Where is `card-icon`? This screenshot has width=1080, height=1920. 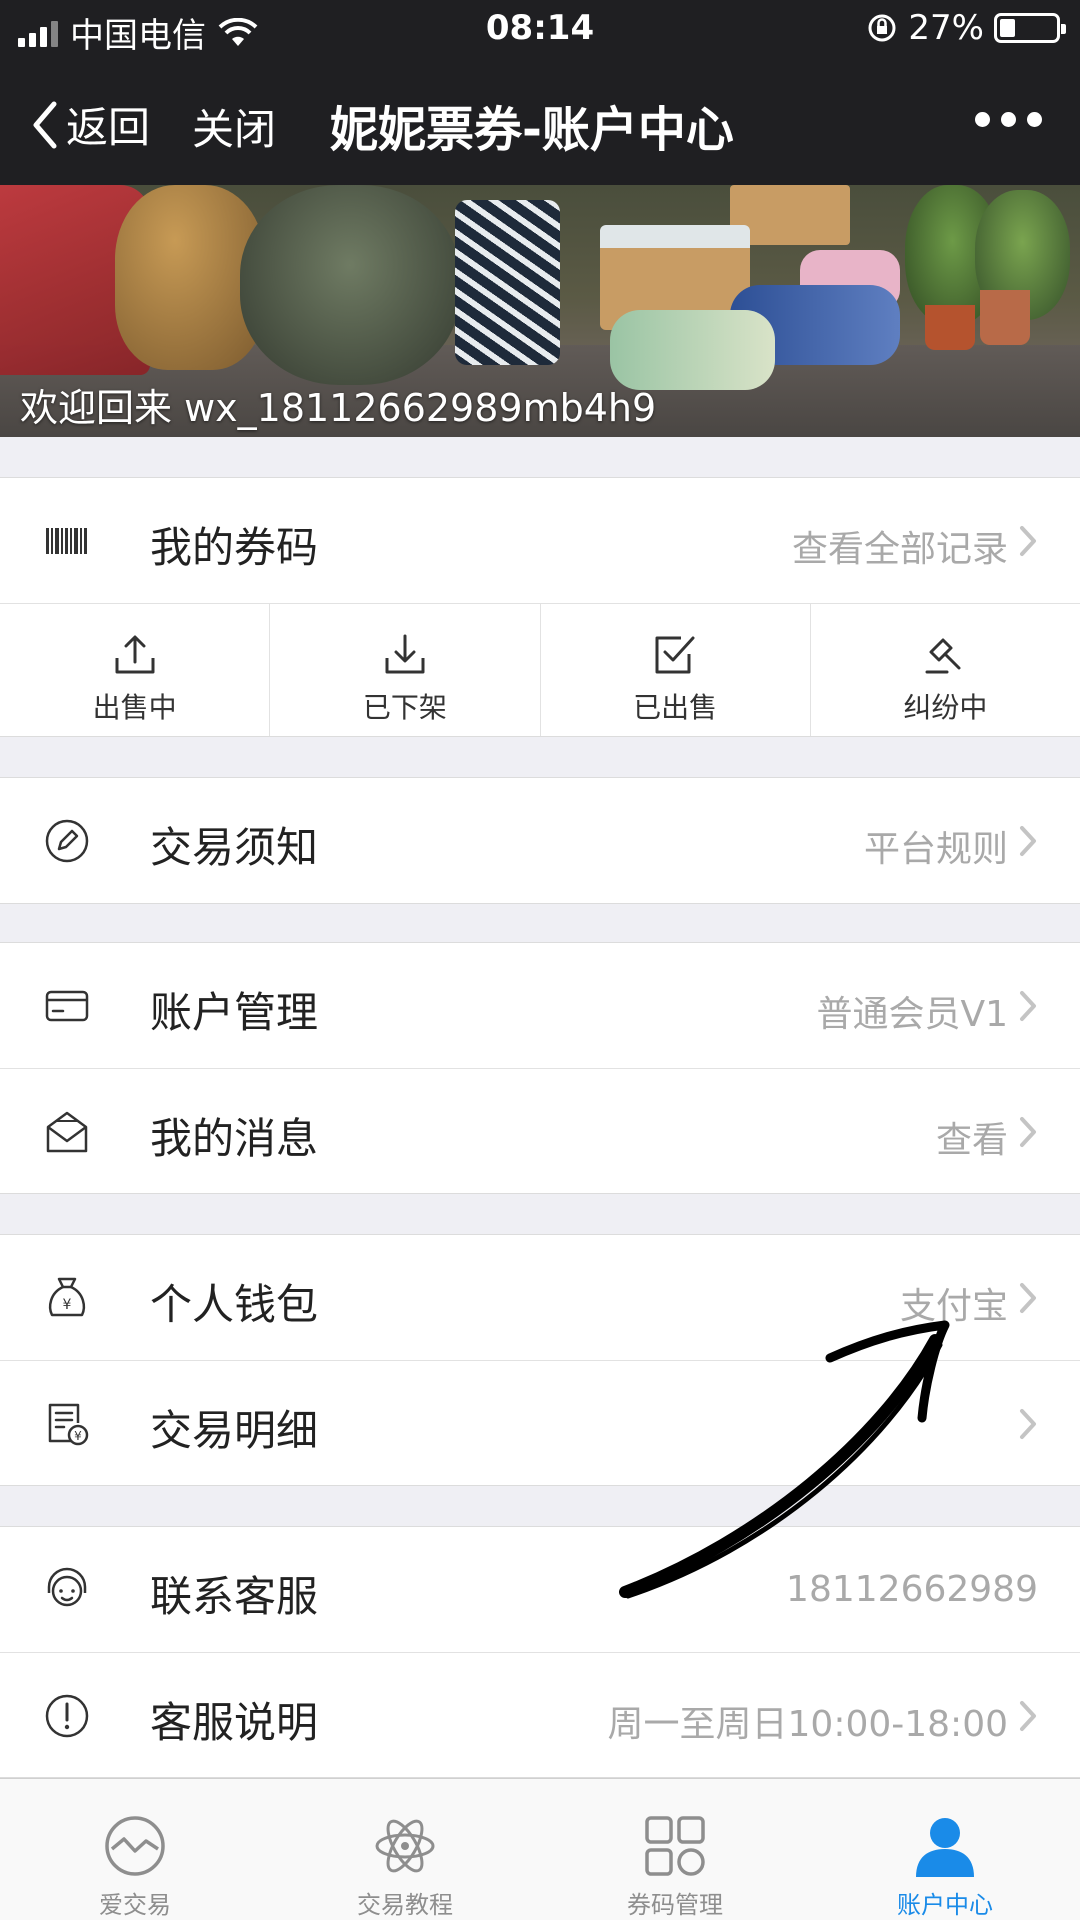
card-icon is located at coordinates (67, 1006).